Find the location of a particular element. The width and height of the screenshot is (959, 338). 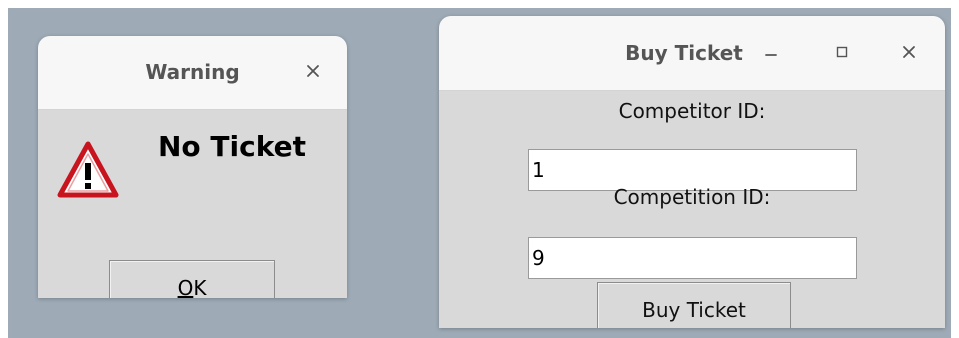

ok-rest: K is located at coordinates (200, 287).